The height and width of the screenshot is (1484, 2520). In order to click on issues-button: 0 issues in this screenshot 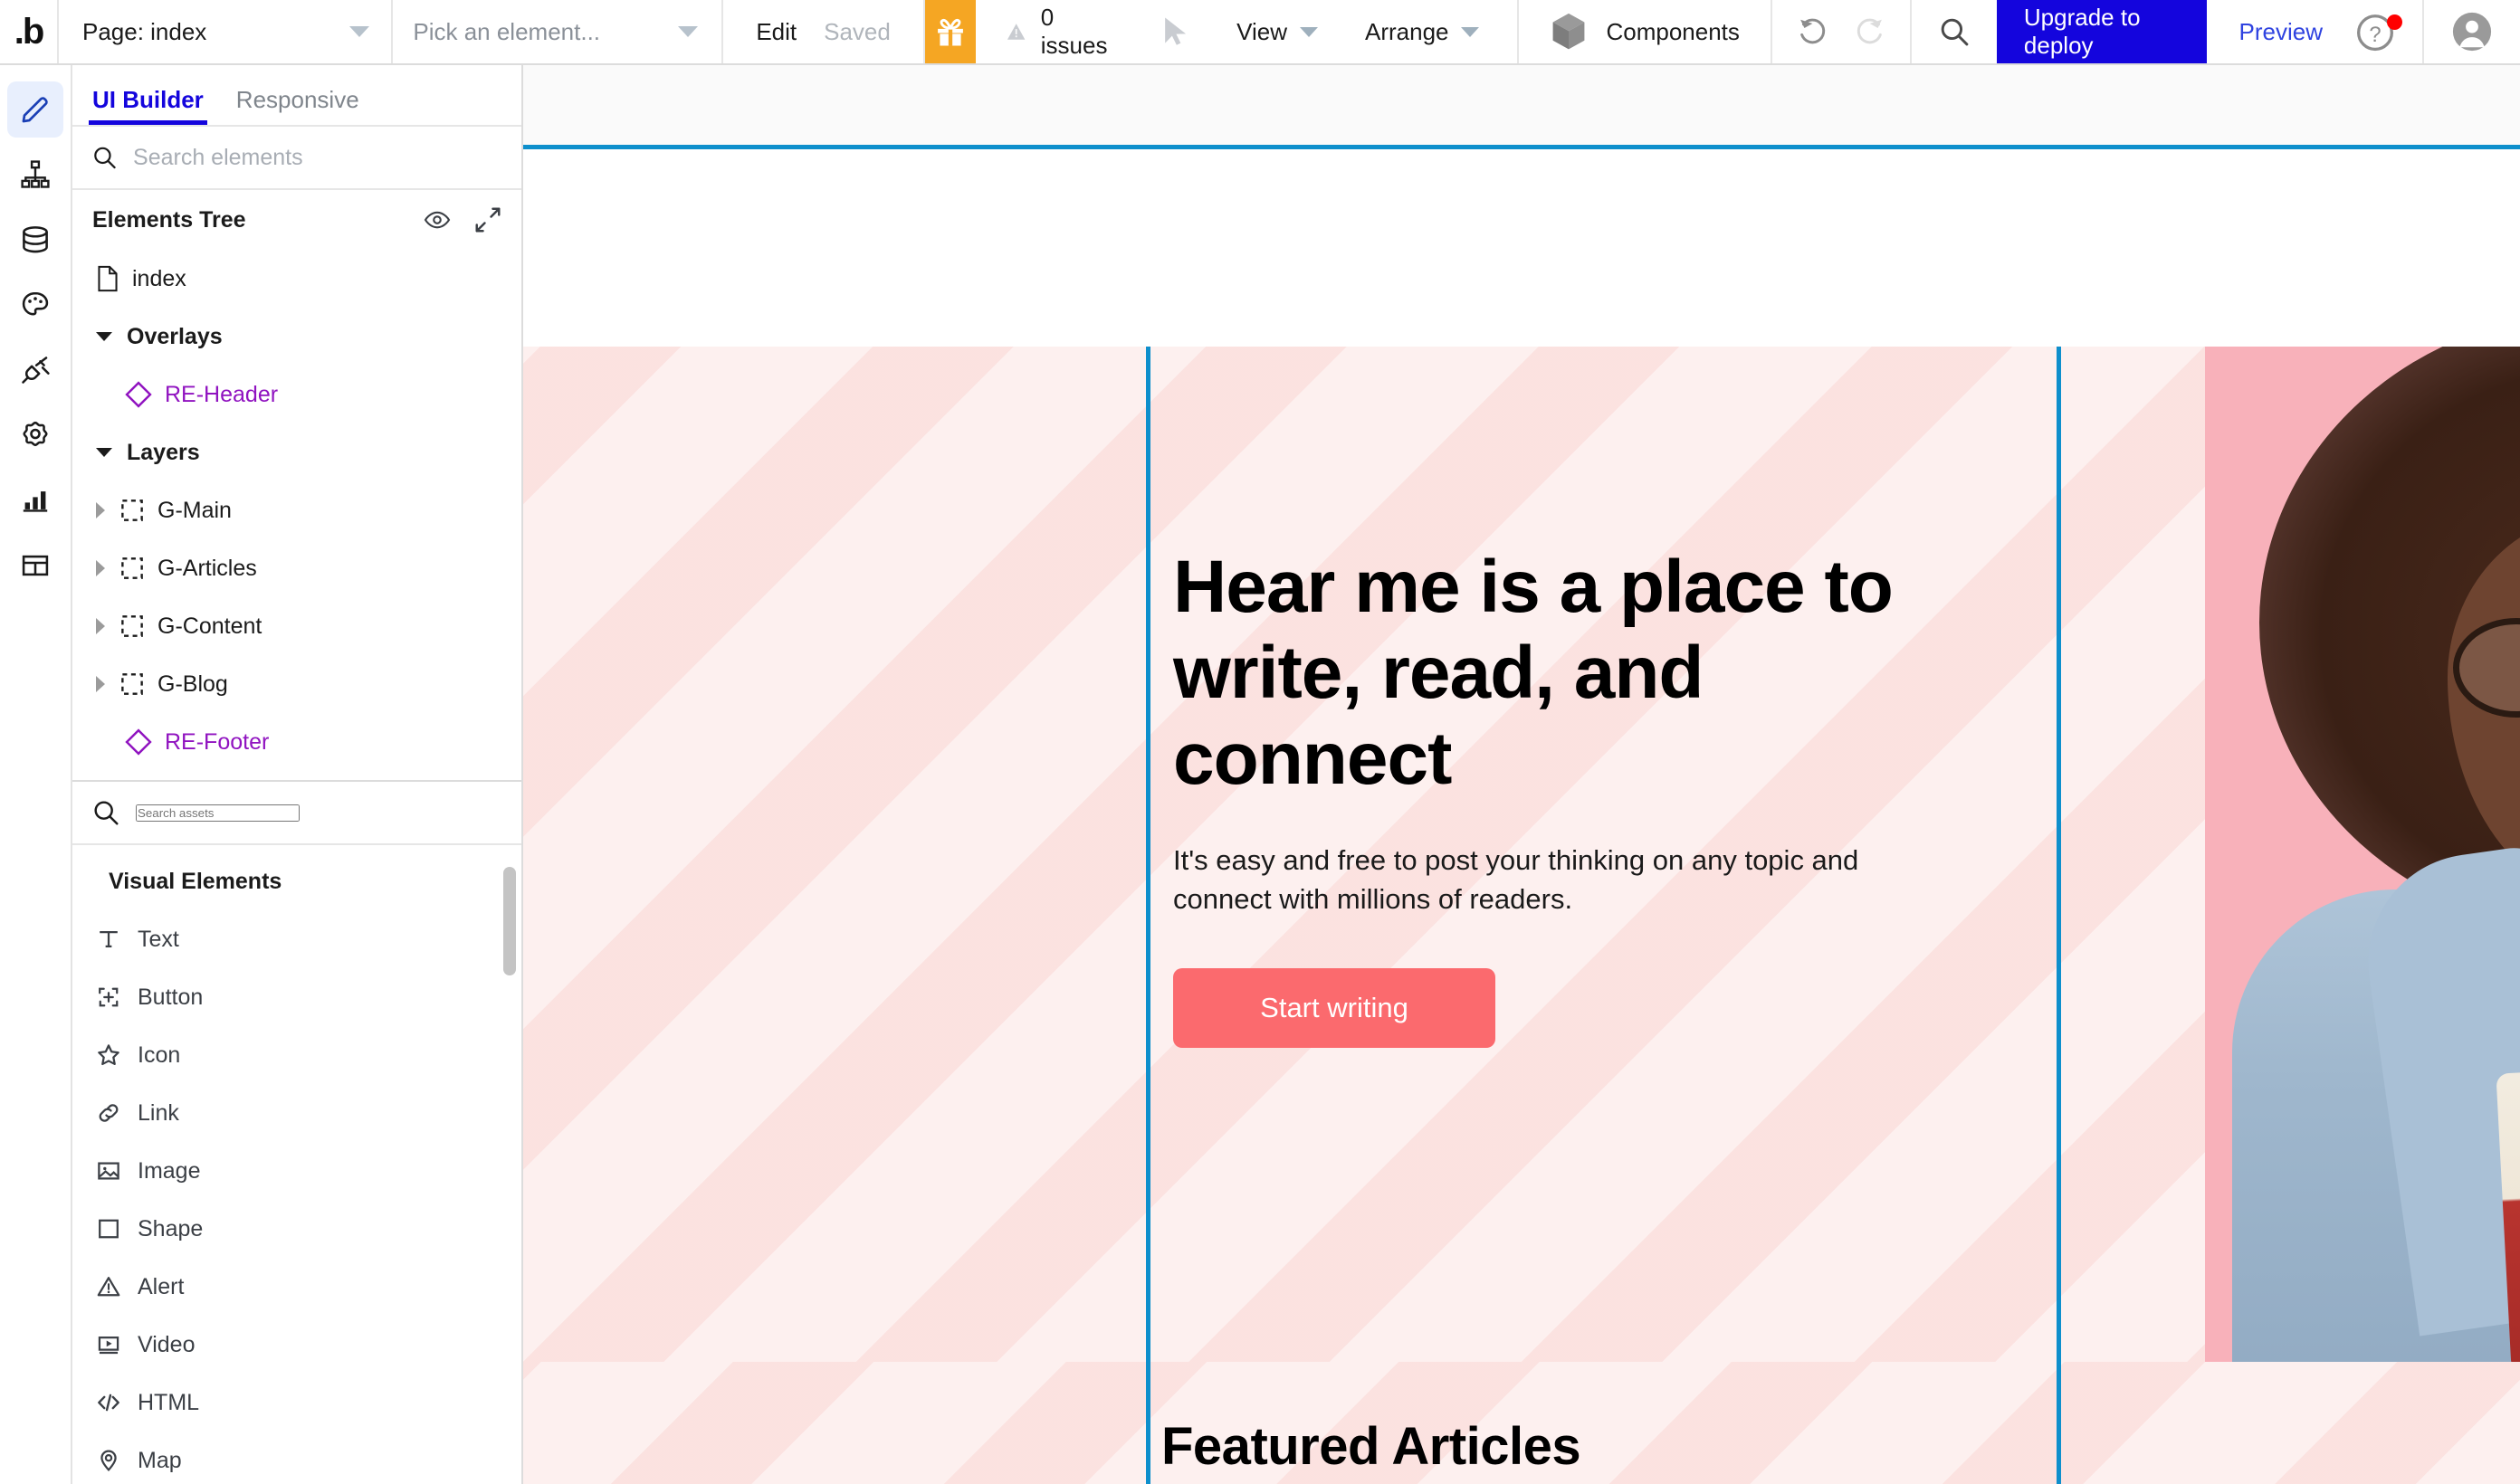, I will do `click(1058, 31)`.